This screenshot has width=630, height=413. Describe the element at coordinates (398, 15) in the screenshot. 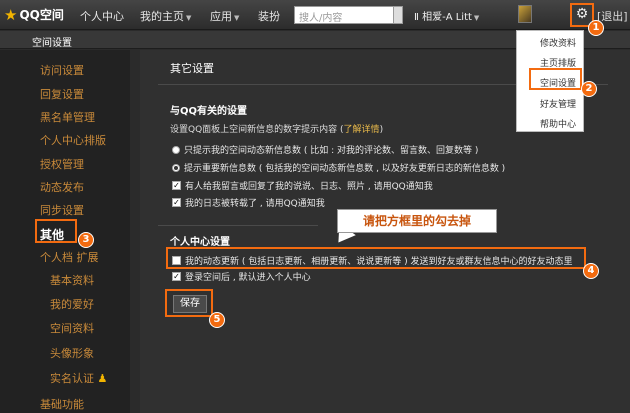

I see `search-button` at that location.